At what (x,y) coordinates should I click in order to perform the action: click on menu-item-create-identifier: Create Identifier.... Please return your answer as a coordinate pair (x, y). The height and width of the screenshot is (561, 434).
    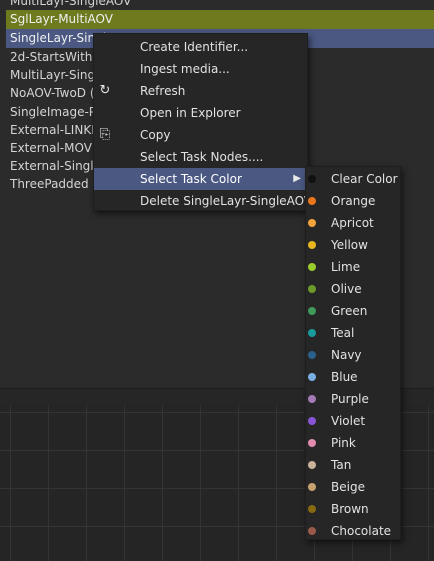
    Looking at the image, I should click on (200, 47).